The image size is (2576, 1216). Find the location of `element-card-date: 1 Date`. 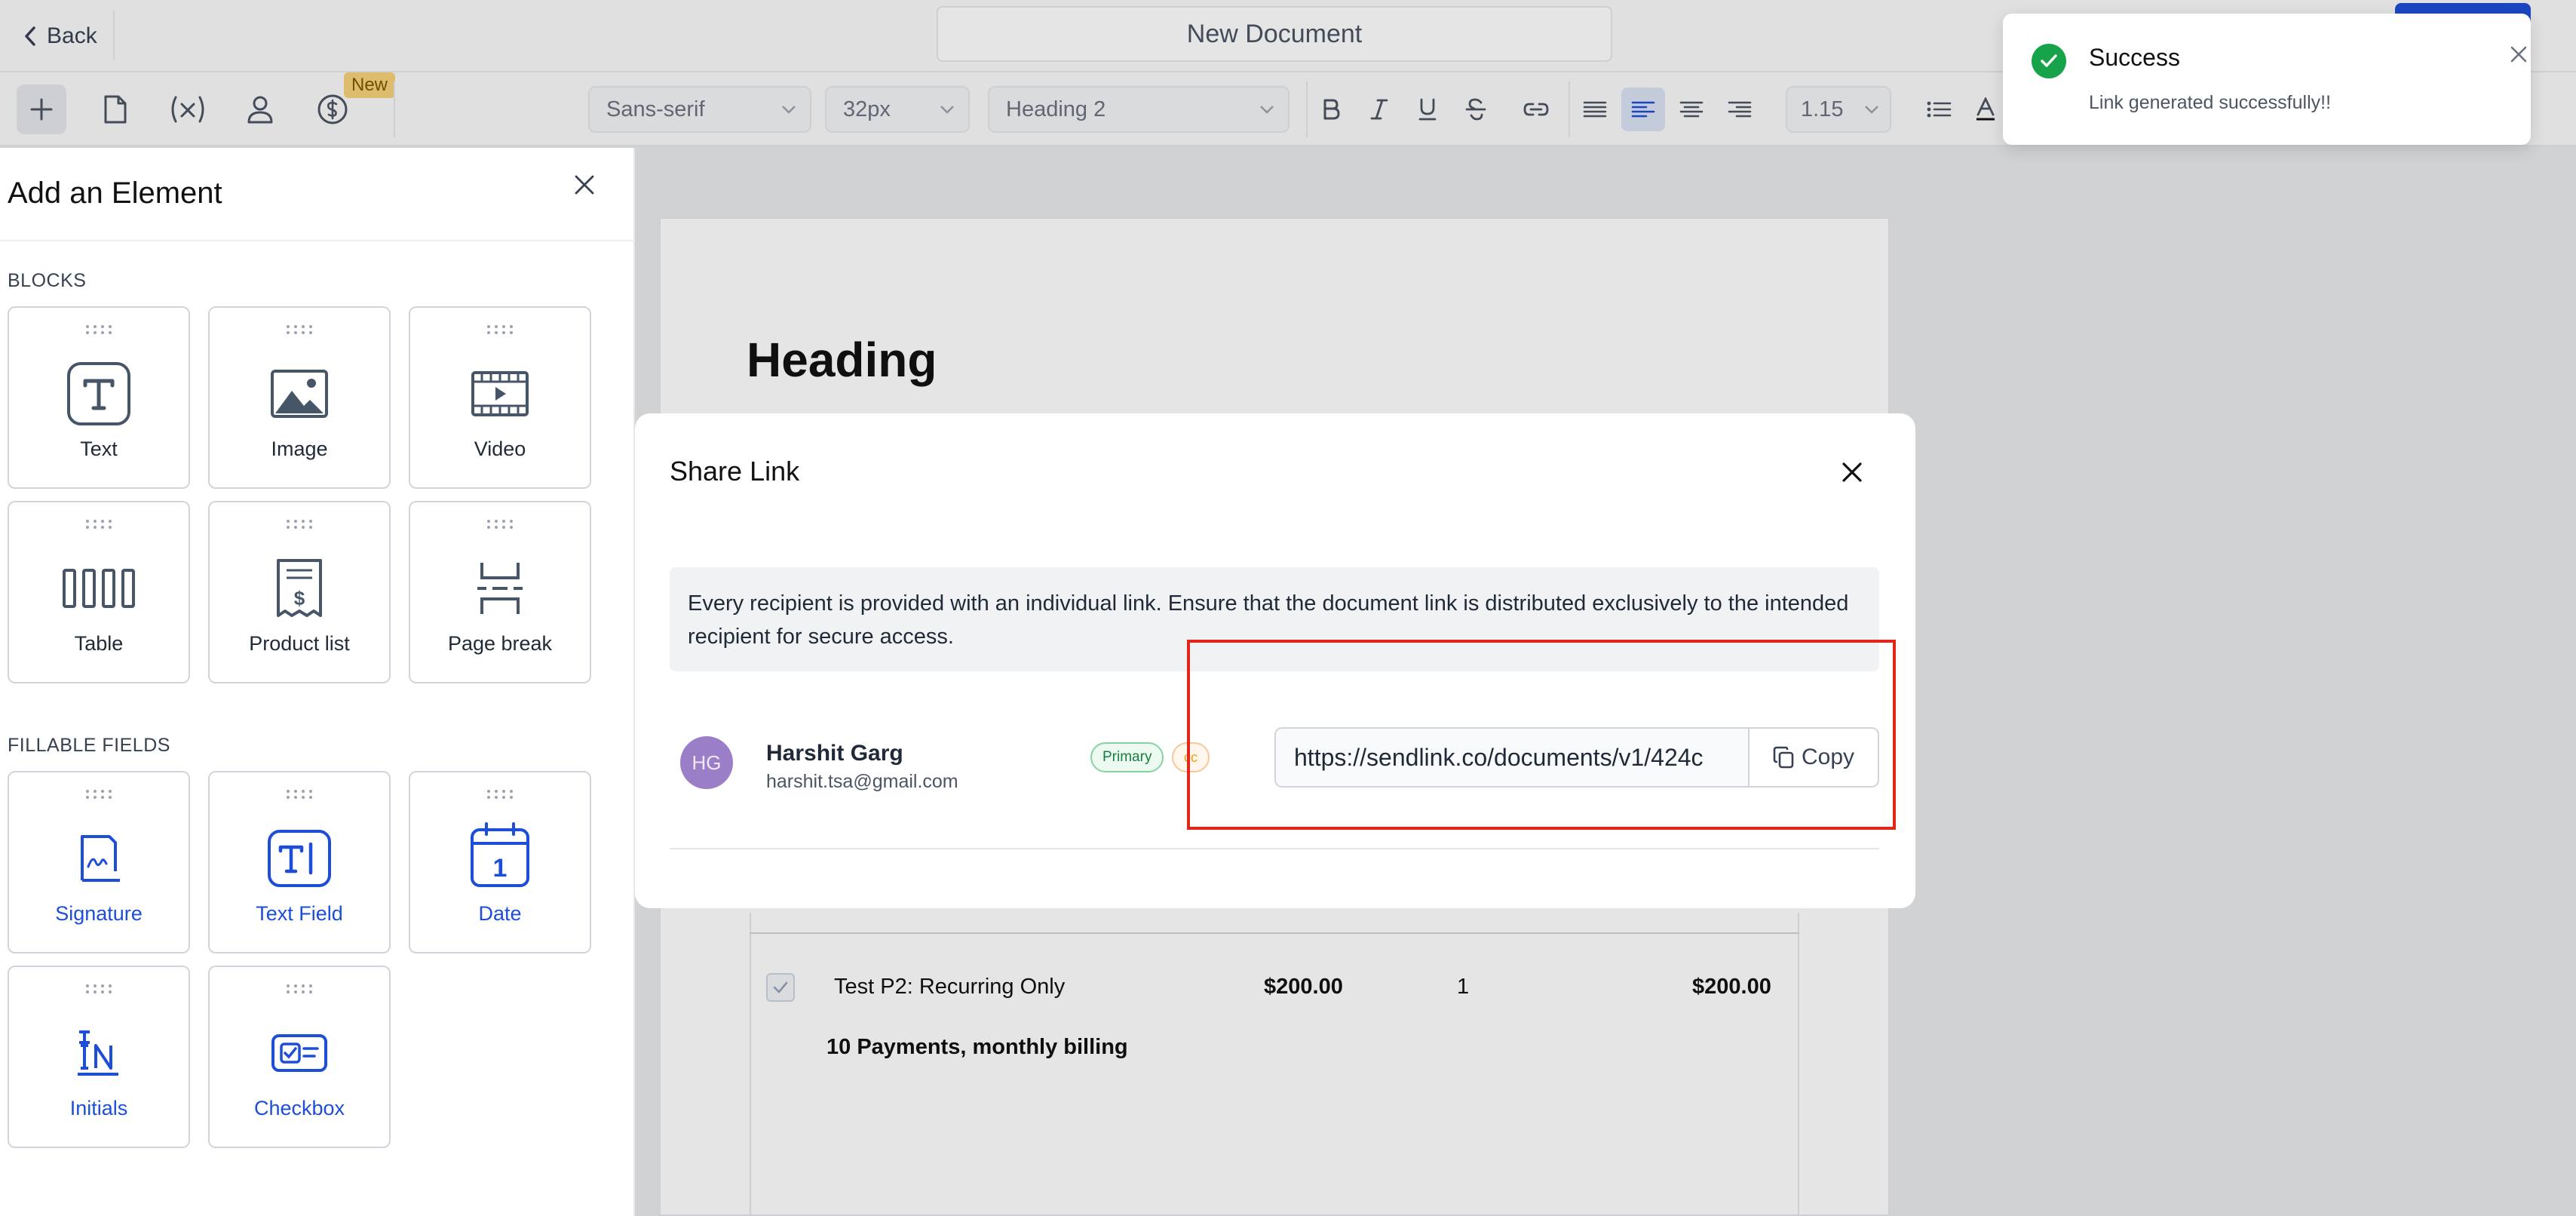

element-card-date: 1 Date is located at coordinates (500, 862).